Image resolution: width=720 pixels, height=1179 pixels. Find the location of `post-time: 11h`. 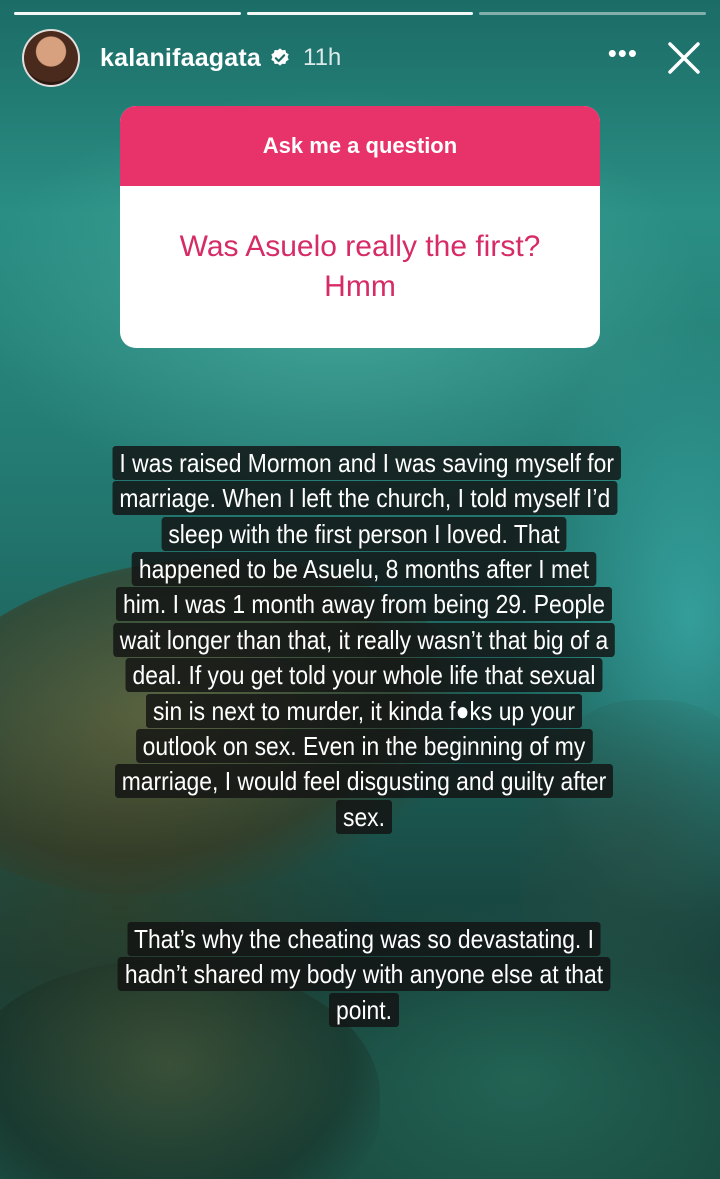

post-time: 11h is located at coordinates (322, 57).